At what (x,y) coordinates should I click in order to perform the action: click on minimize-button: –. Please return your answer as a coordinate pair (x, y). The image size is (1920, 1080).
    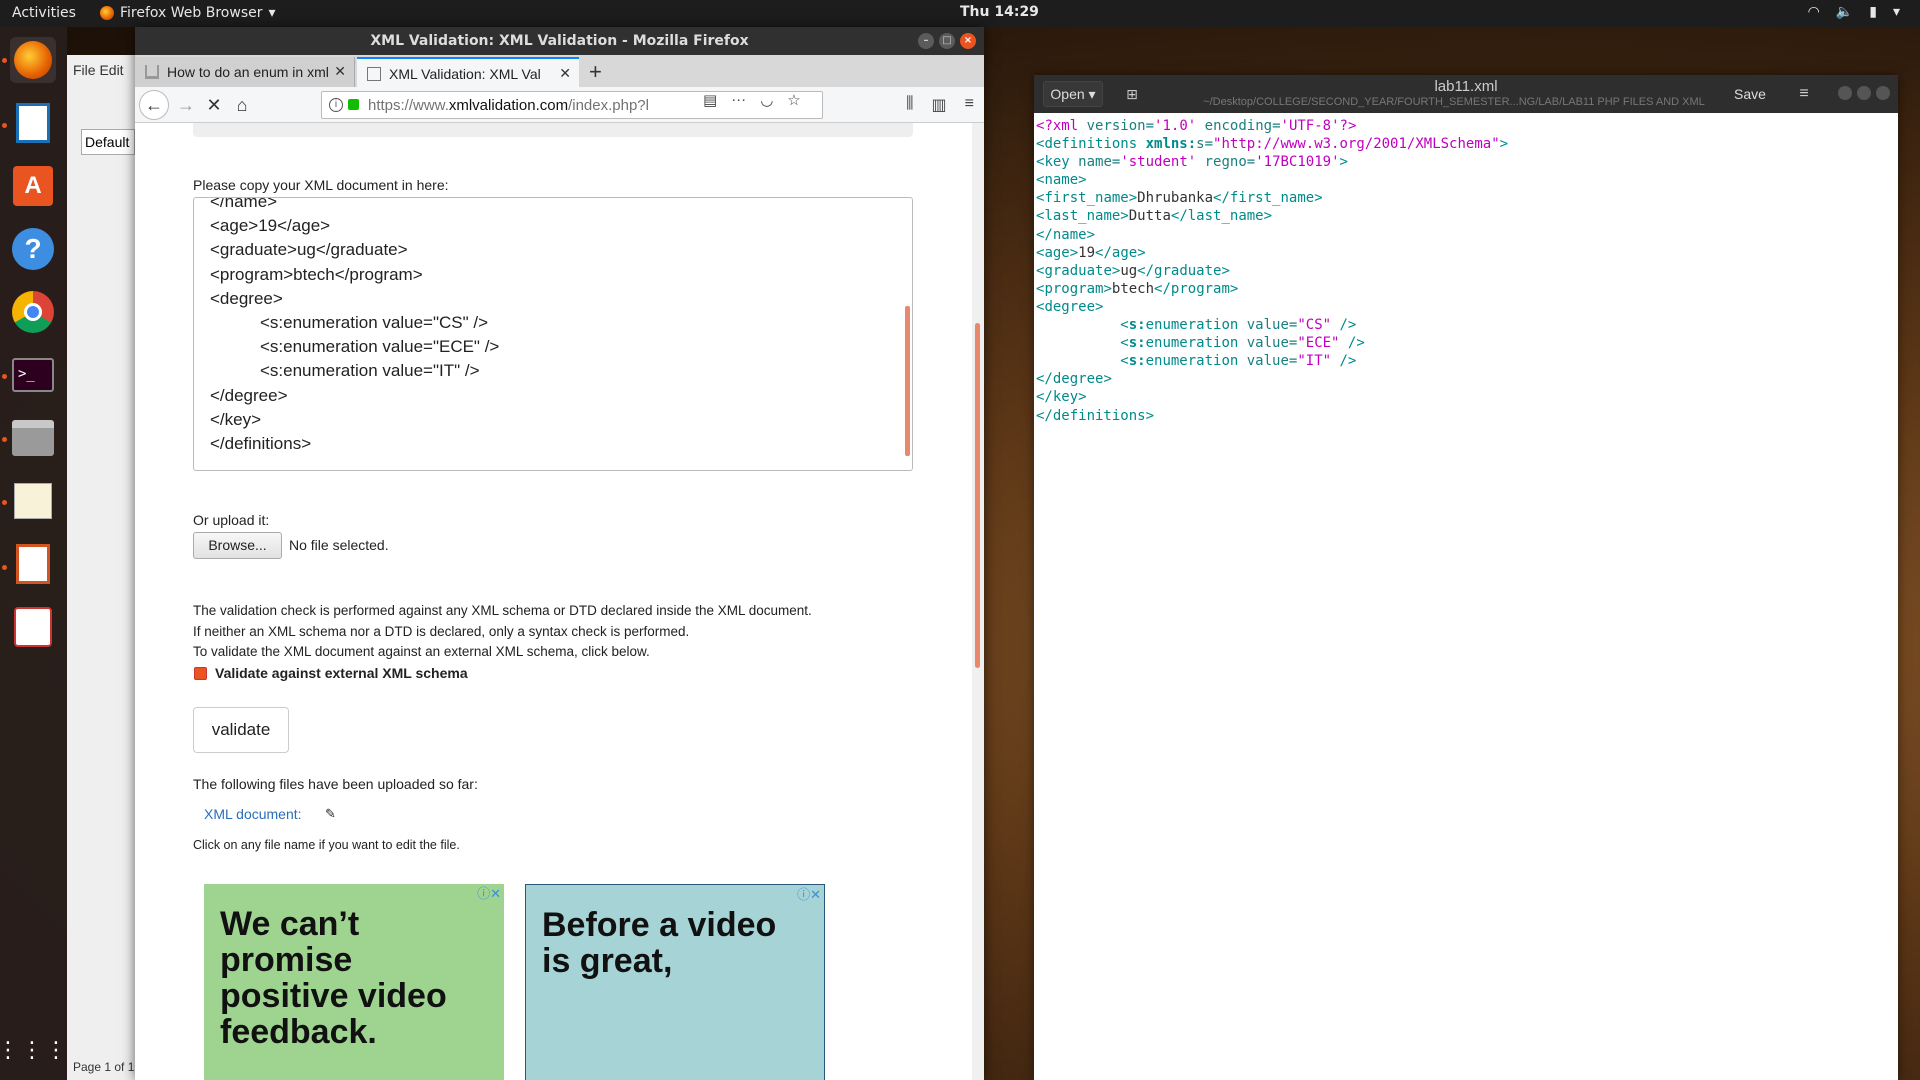
    Looking at the image, I should click on (926, 41).